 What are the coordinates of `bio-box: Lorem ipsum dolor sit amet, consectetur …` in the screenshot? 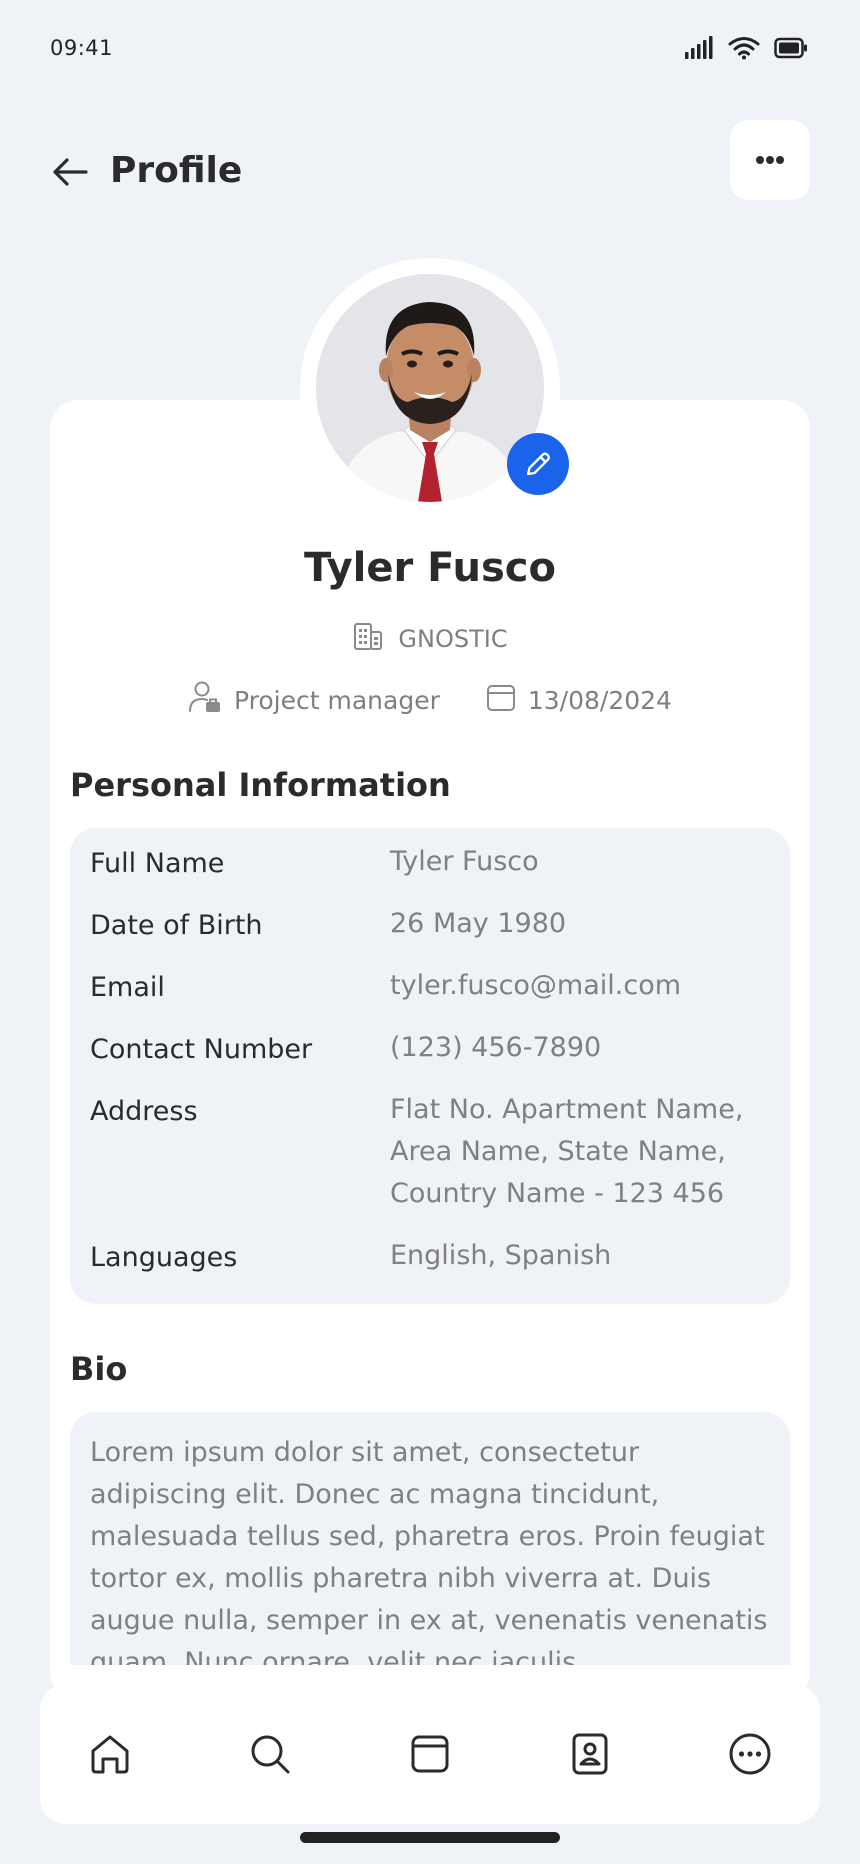 It's located at (430, 1538).